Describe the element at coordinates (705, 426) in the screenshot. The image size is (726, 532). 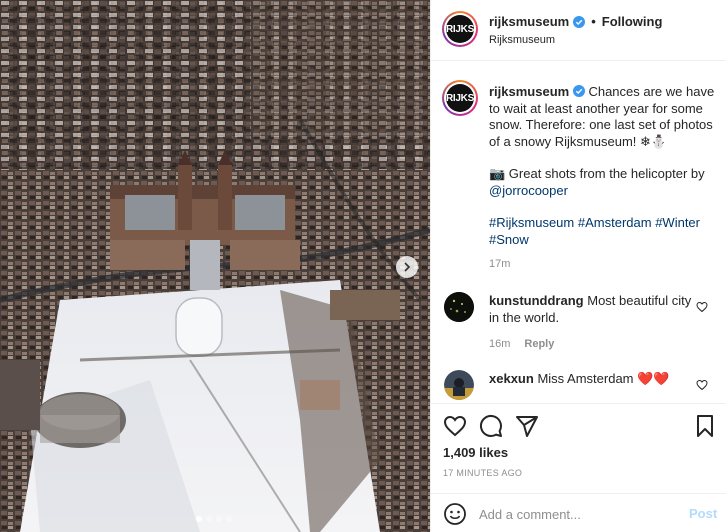
I see `save-bookmark-icon` at that location.